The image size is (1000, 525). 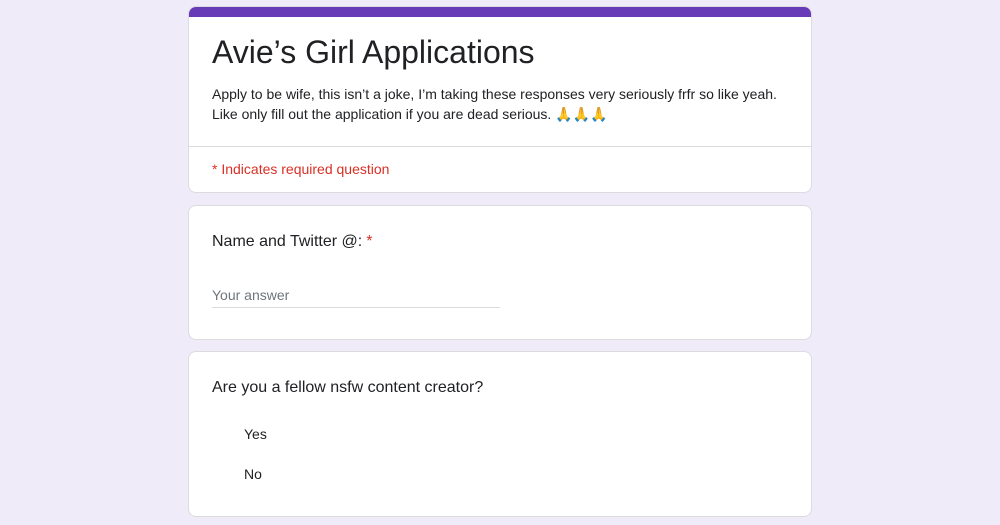 I want to click on radio-yes, so click(x=222, y=434).